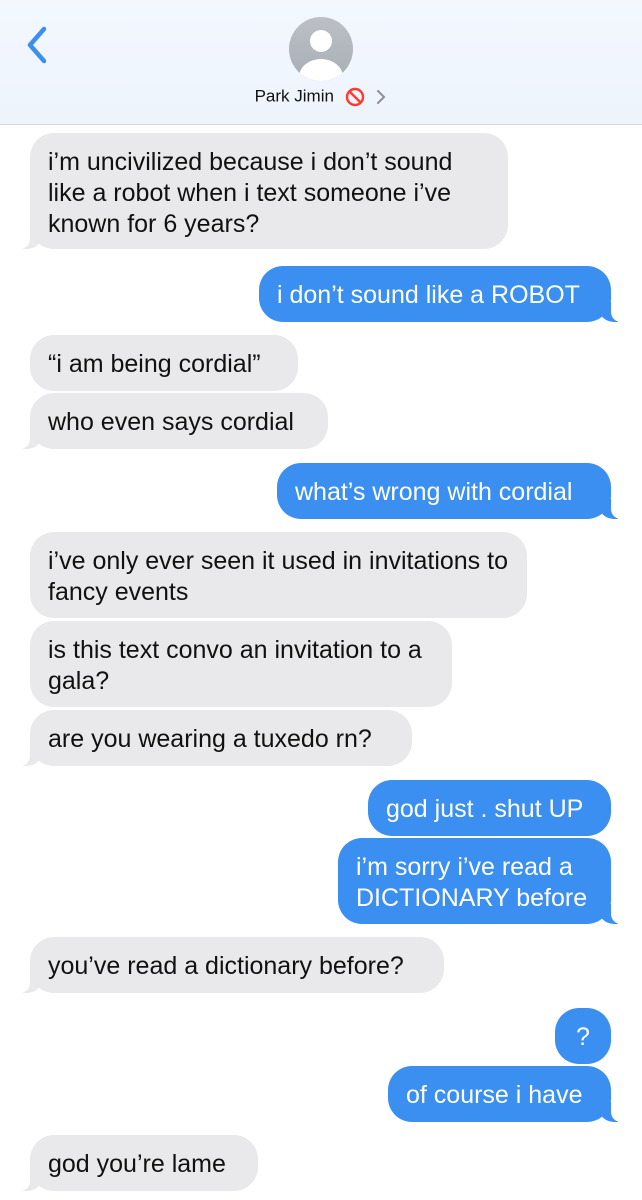 The height and width of the screenshot is (1200, 642). I want to click on contact-avatar, so click(321, 49).